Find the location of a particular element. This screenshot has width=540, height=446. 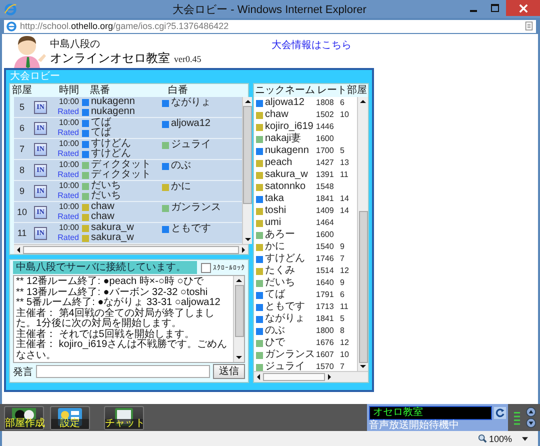

toolbar-button: 部屋作成 is located at coordinates (24, 418).